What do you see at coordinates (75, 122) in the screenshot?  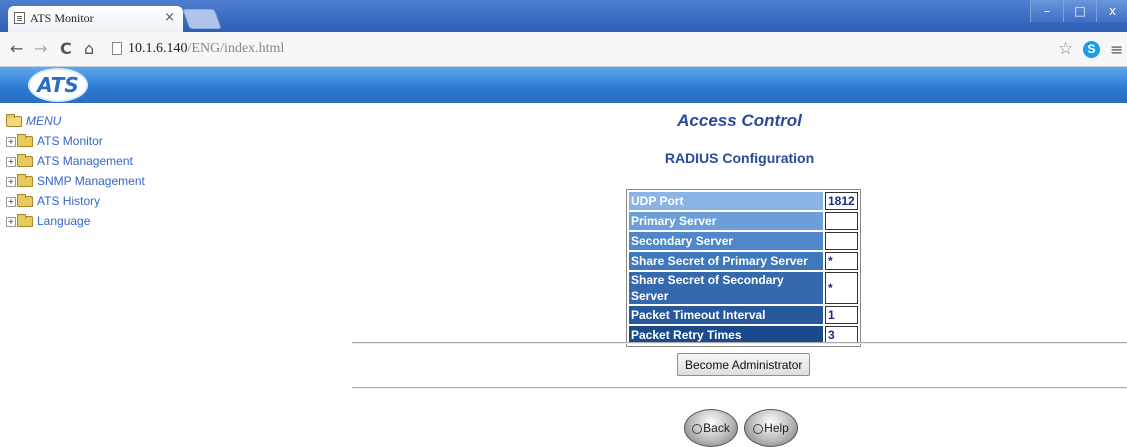 I see `menu-root: MENU` at bounding box center [75, 122].